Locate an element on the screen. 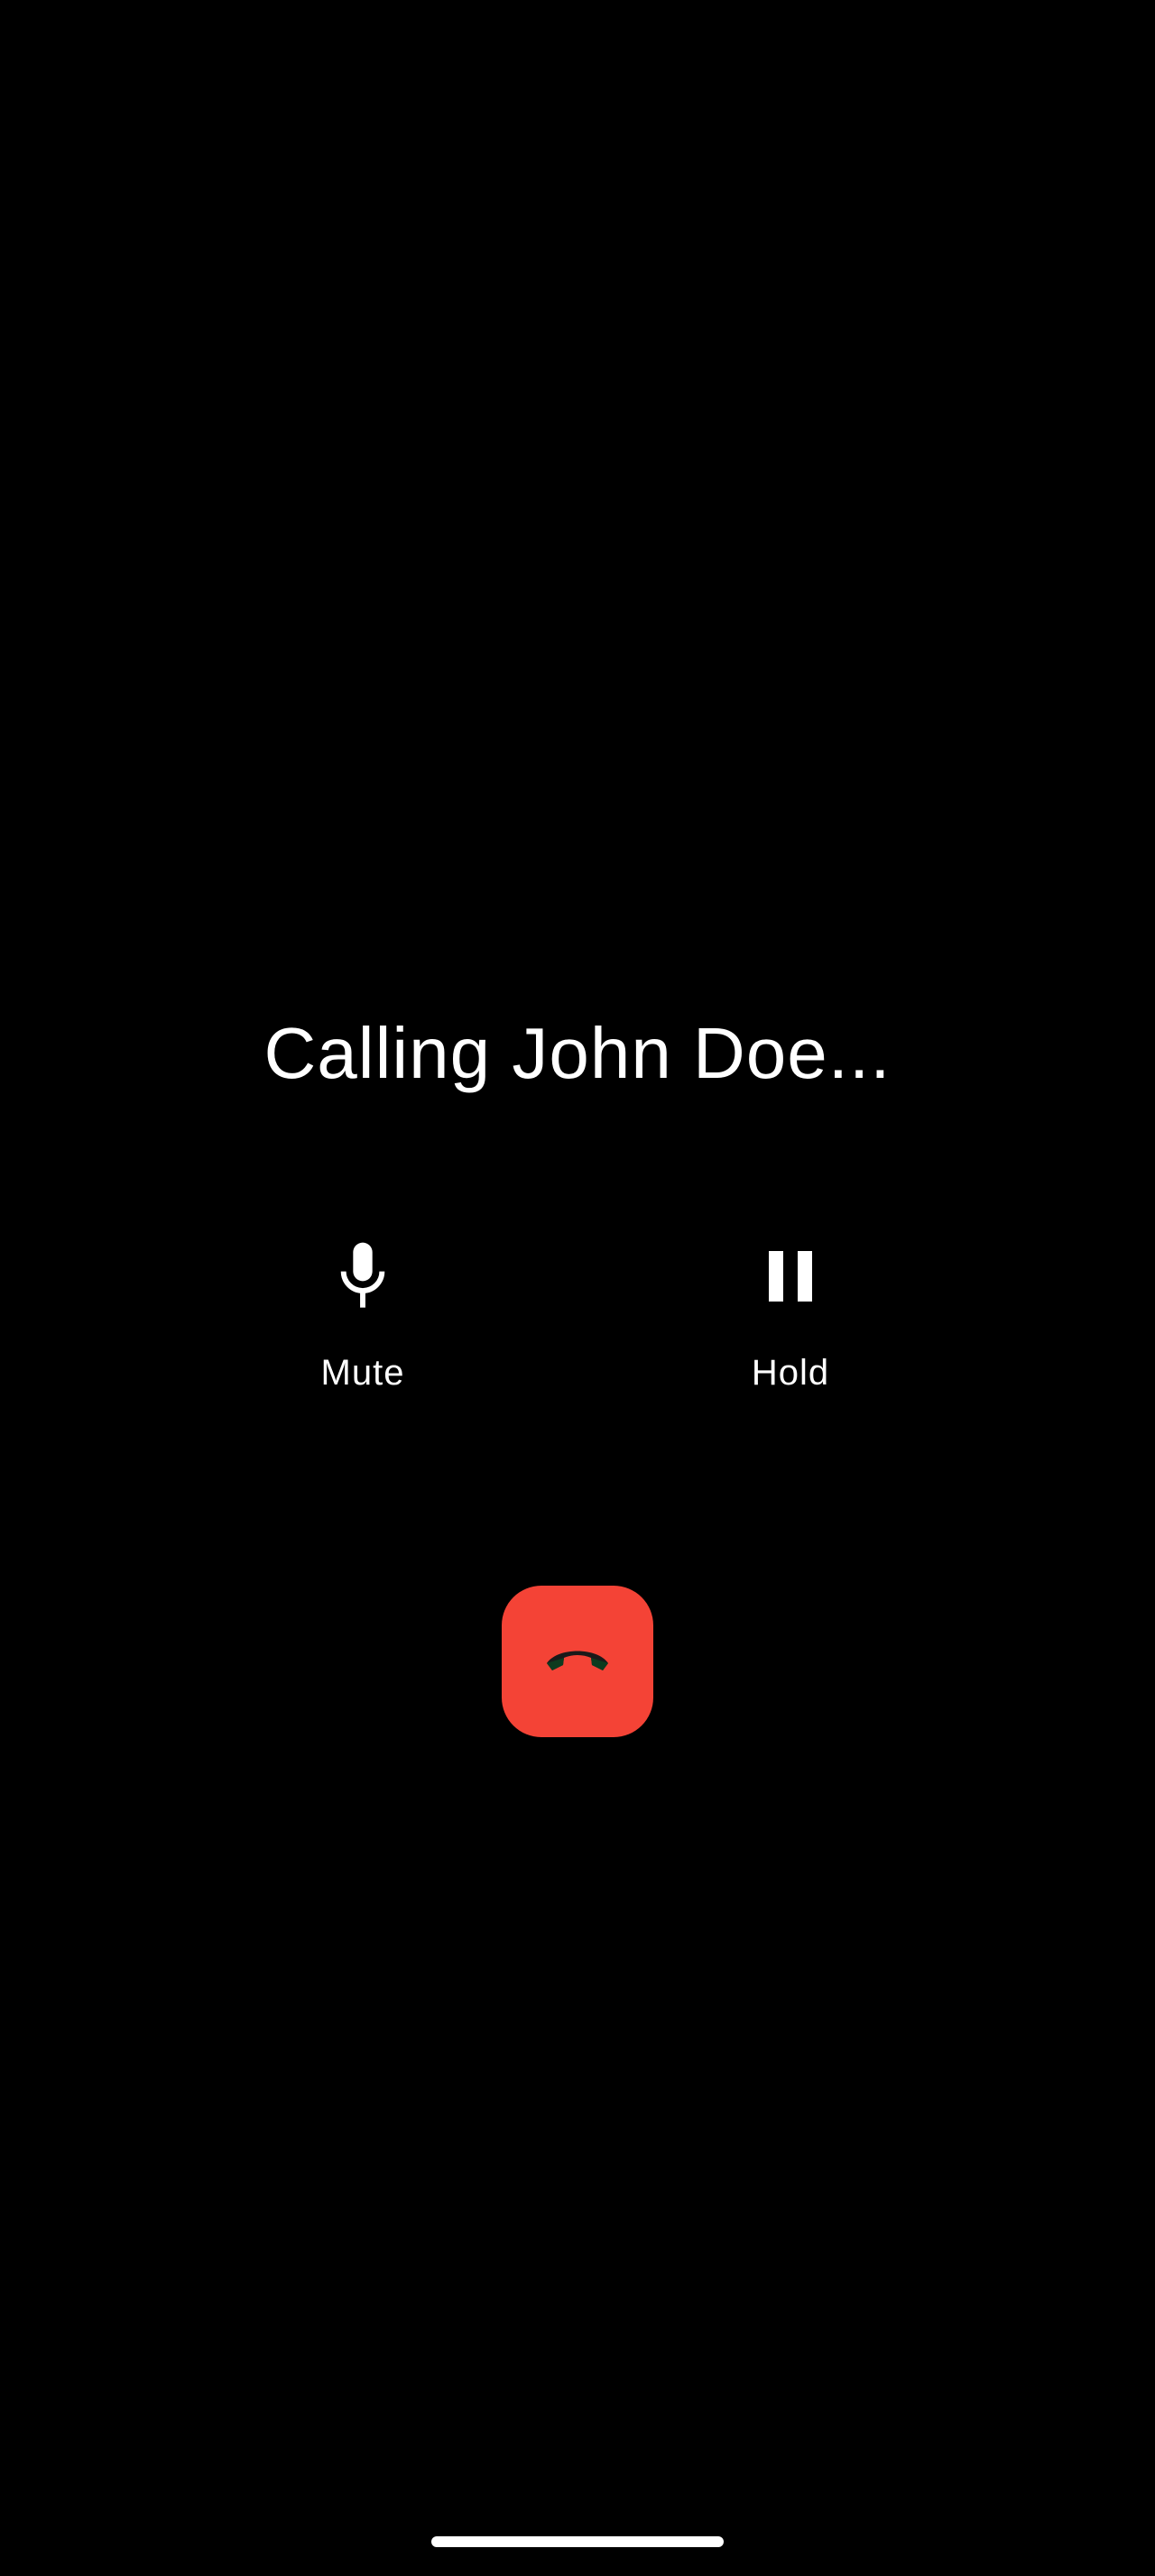 This screenshot has height=2576, width=1155. mute-label: Mute is located at coordinates (362, 1373).